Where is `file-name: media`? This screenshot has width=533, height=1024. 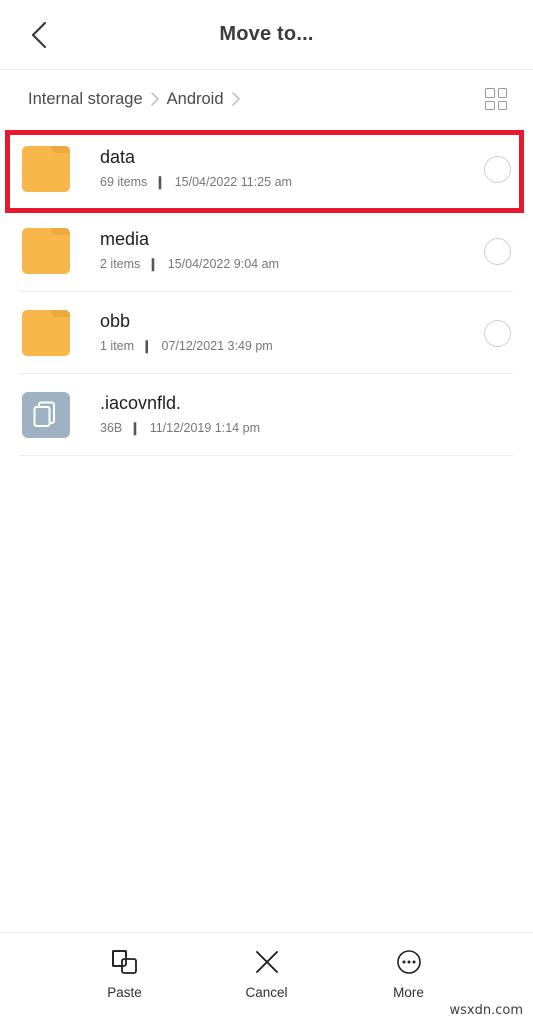 file-name: media is located at coordinates (125, 240).